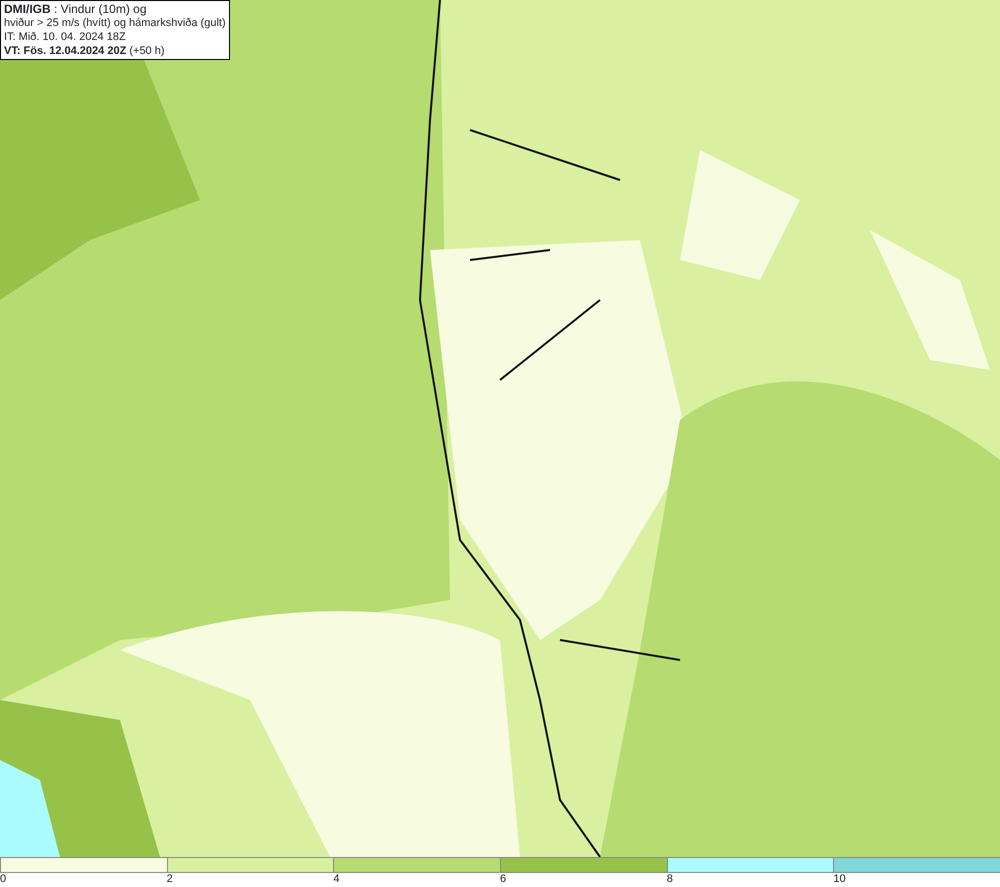  I want to click on legend-tick-label: 2, so click(169, 879).